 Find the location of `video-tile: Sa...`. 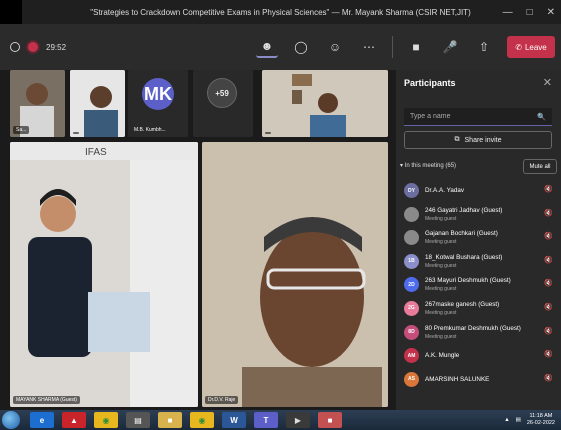

video-tile: Sa... is located at coordinates (37, 103).